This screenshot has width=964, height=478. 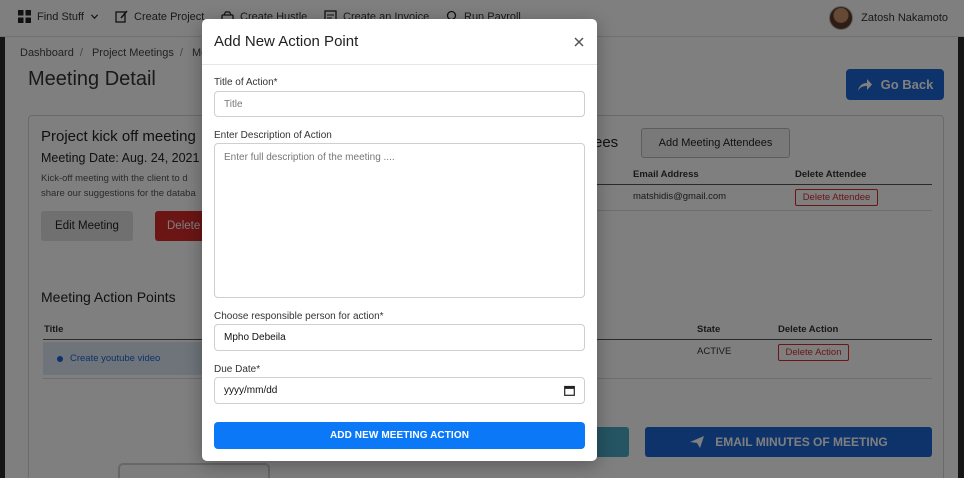 I want to click on responsible-person-input, so click(x=399, y=337).